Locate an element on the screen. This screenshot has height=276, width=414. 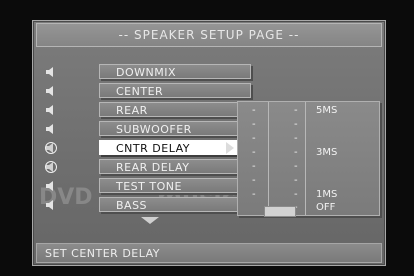
status-text: SET CENTER DELAY is located at coordinates (103, 253).